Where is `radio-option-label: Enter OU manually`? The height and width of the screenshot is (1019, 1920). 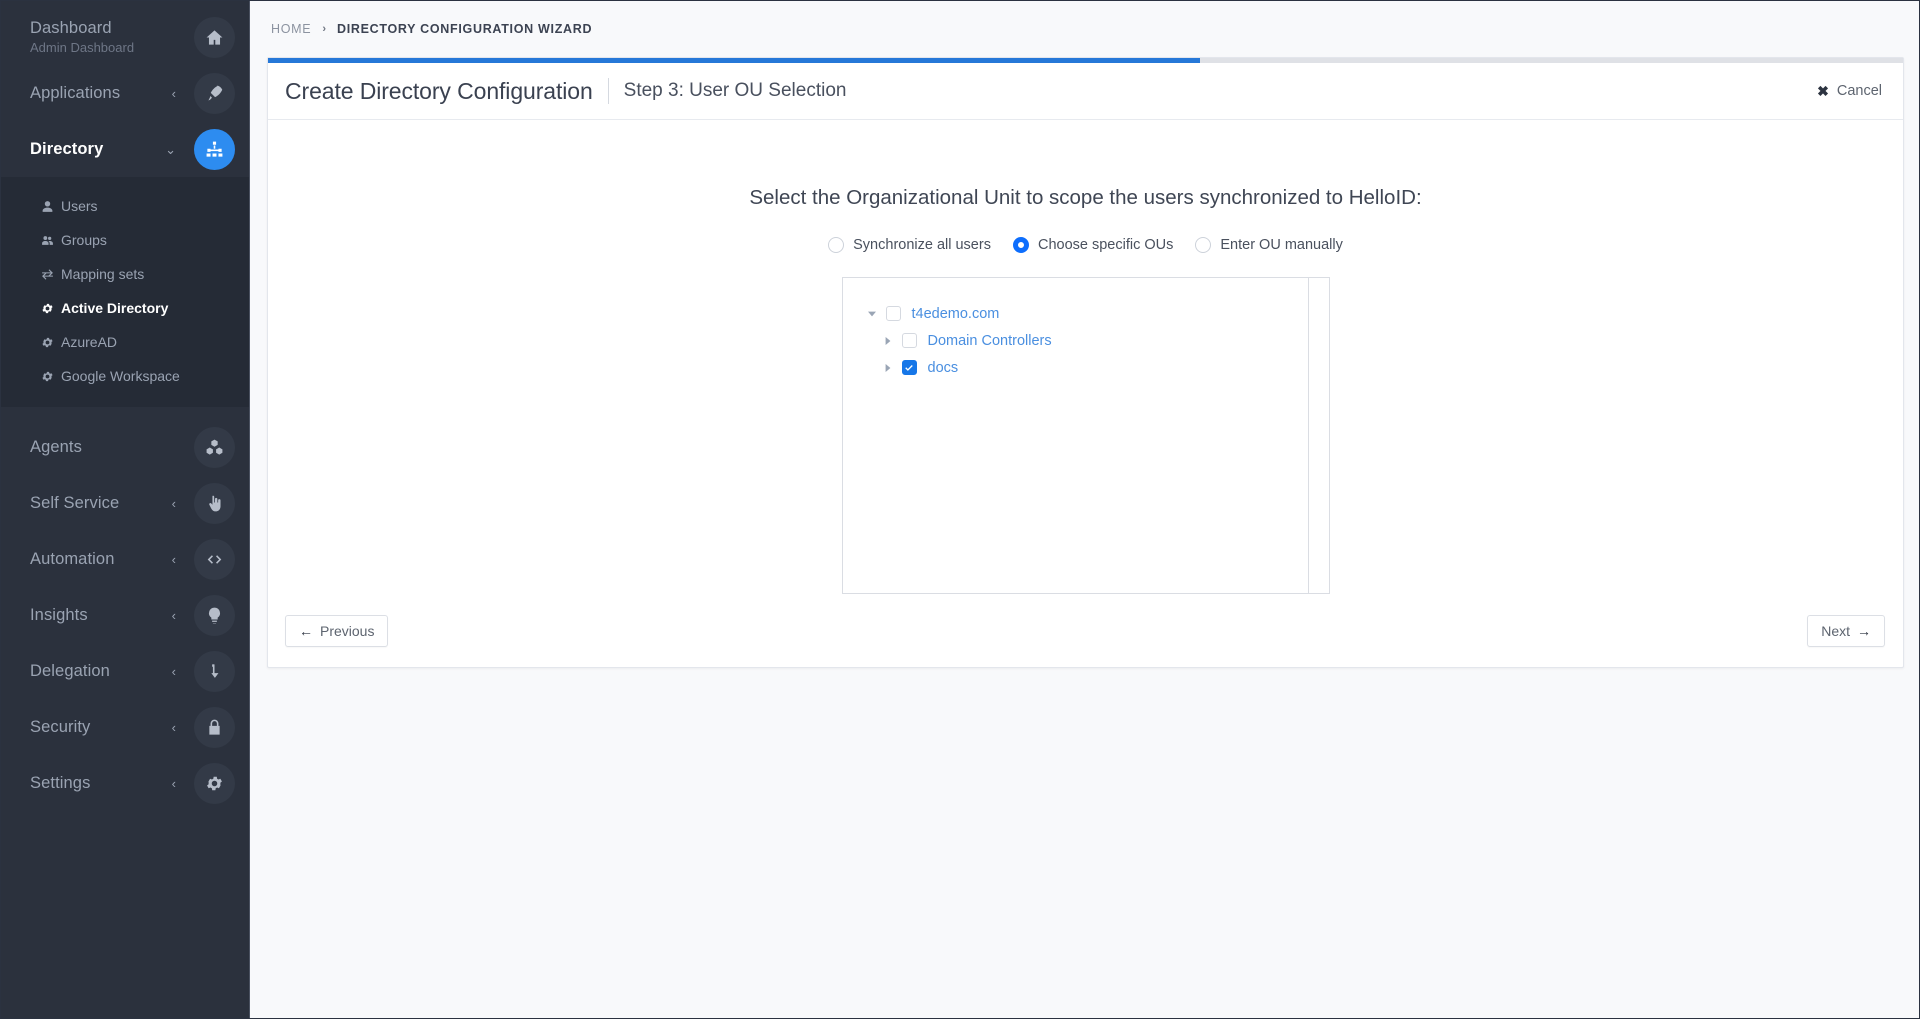
radio-option-label: Enter OU manually is located at coordinates (1281, 245).